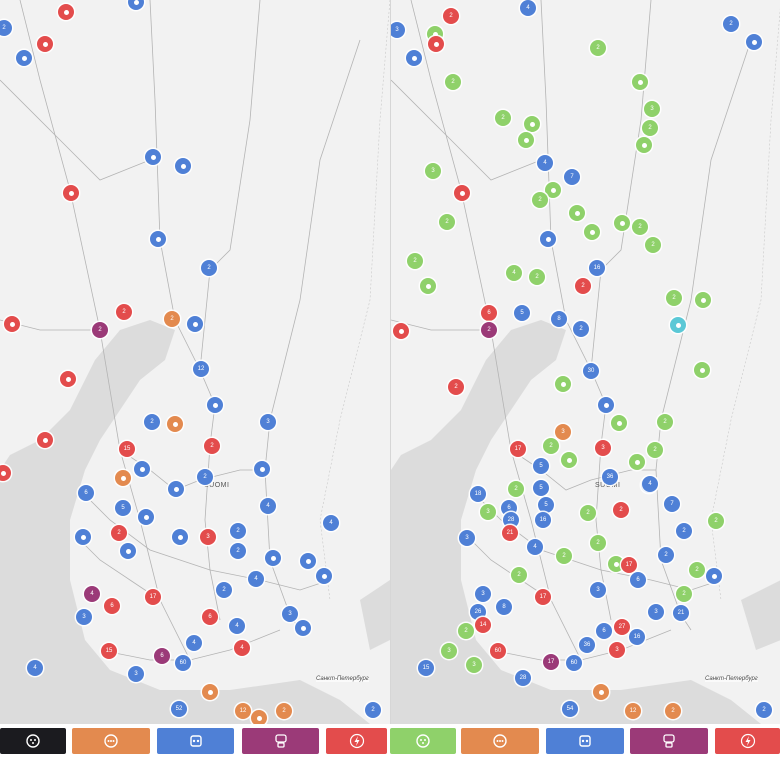 The image size is (780, 759). I want to click on left-charging-station-marker: 15, so click(109, 651).